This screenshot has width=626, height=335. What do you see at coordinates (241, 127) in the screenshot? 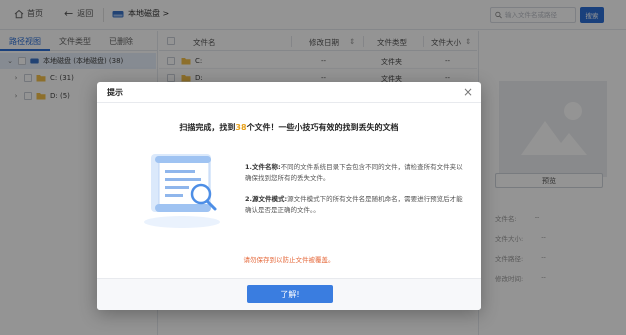
I see `found-count: 38` at bounding box center [241, 127].